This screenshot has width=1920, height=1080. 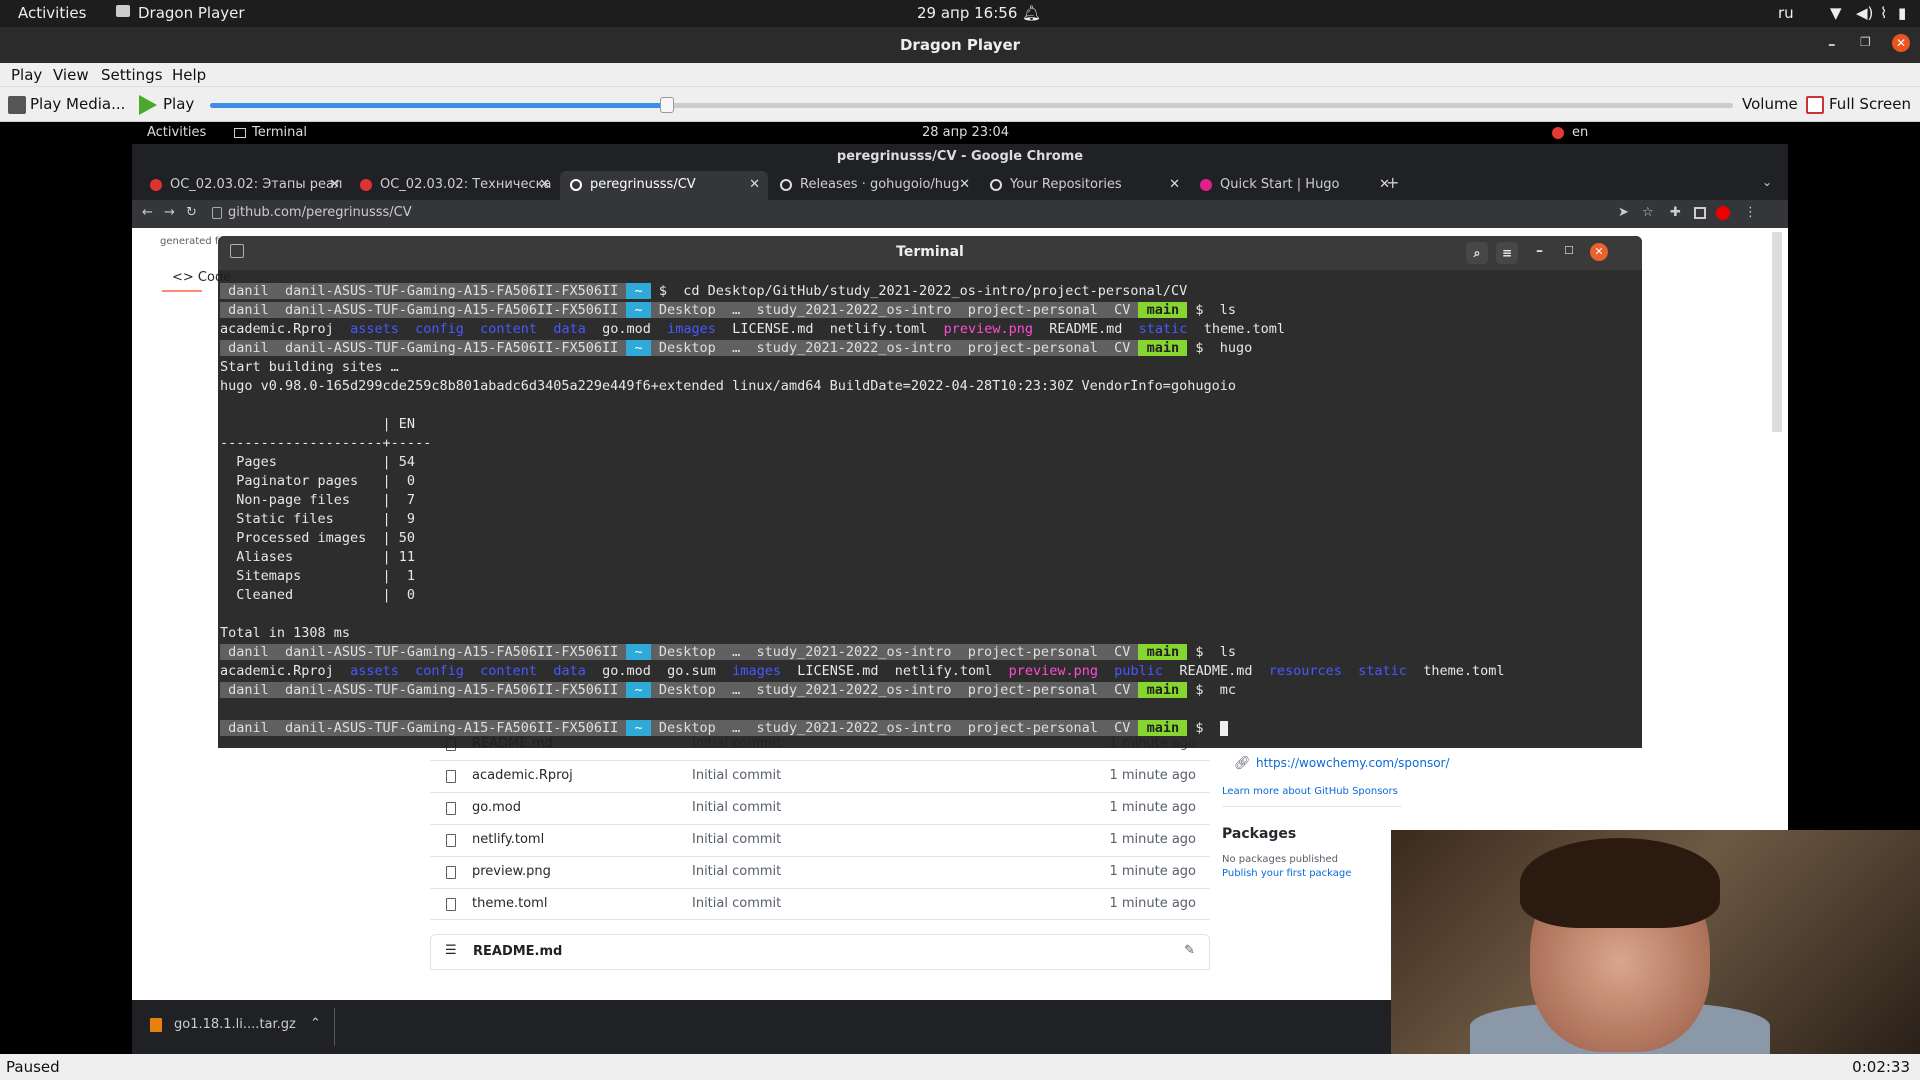 What do you see at coordinates (756, 671) in the screenshot?
I see `ls-entry: images` at bounding box center [756, 671].